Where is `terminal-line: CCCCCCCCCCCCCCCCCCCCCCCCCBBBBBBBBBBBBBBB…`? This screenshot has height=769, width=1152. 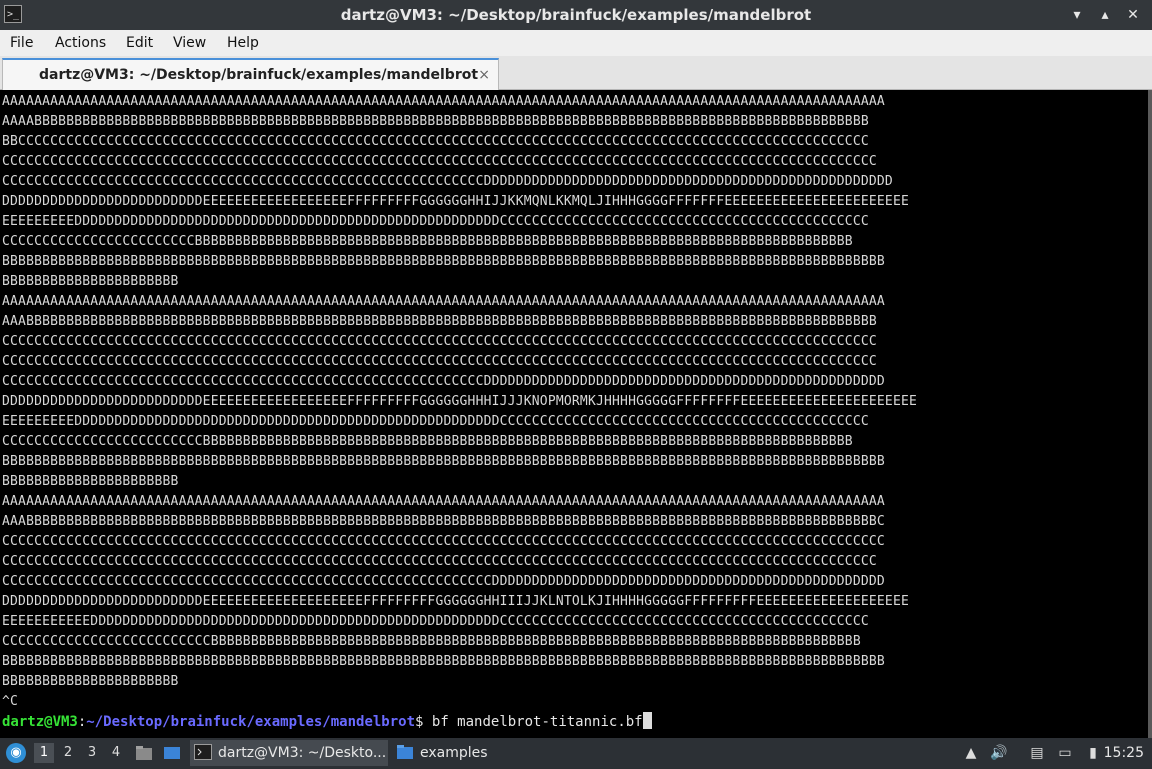 terminal-line: CCCCCCCCCCCCCCCCCCCCCCCCCBBBBBBBBBBBBBBB… is located at coordinates (427, 441).